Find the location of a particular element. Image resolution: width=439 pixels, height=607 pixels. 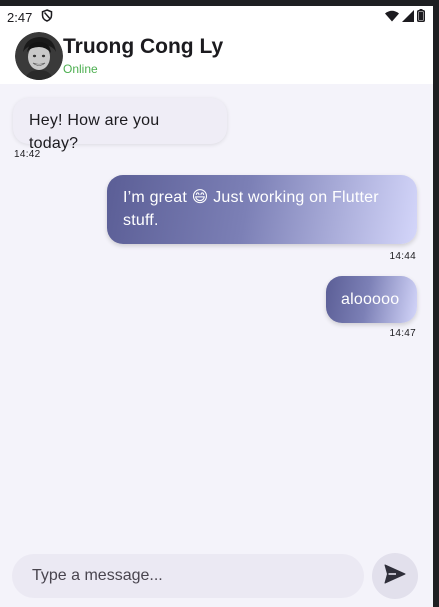

battery-icon is located at coordinates (421, 17).